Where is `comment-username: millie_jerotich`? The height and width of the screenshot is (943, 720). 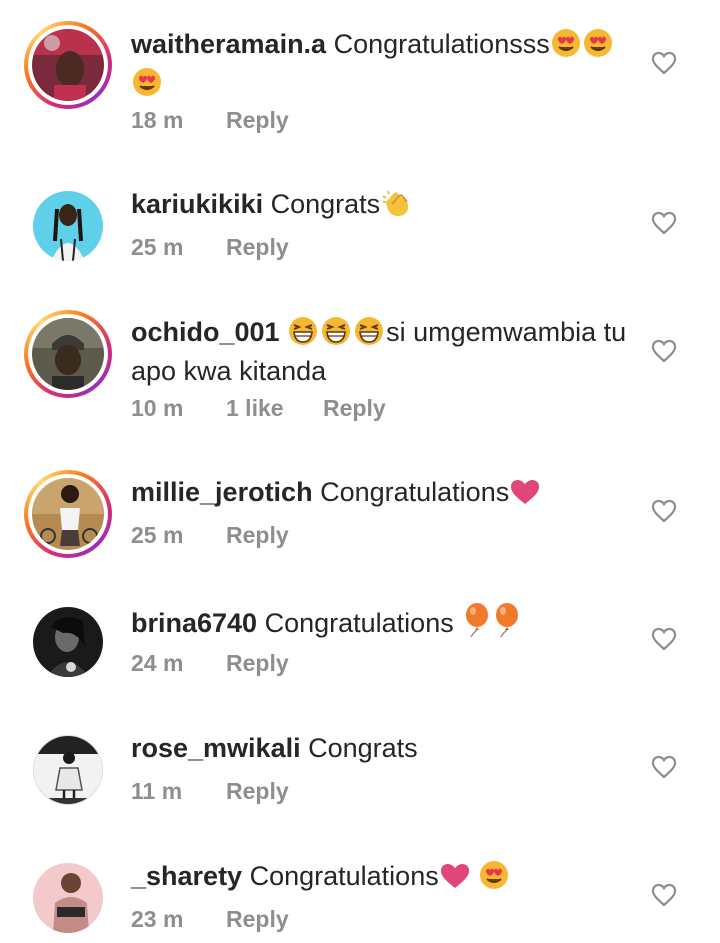
comment-username: millie_jerotich is located at coordinates (222, 492).